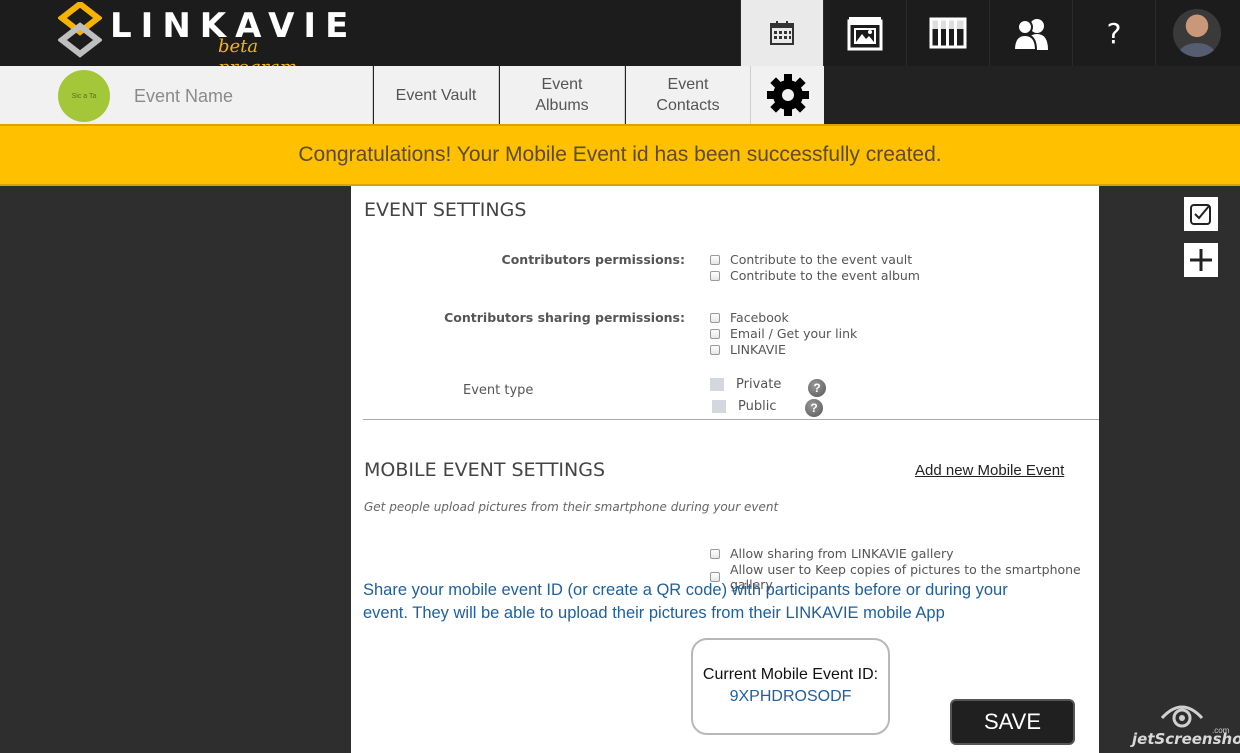 The width and height of the screenshot is (1240, 753). I want to click on contacts-icon, so click(1030, 34).